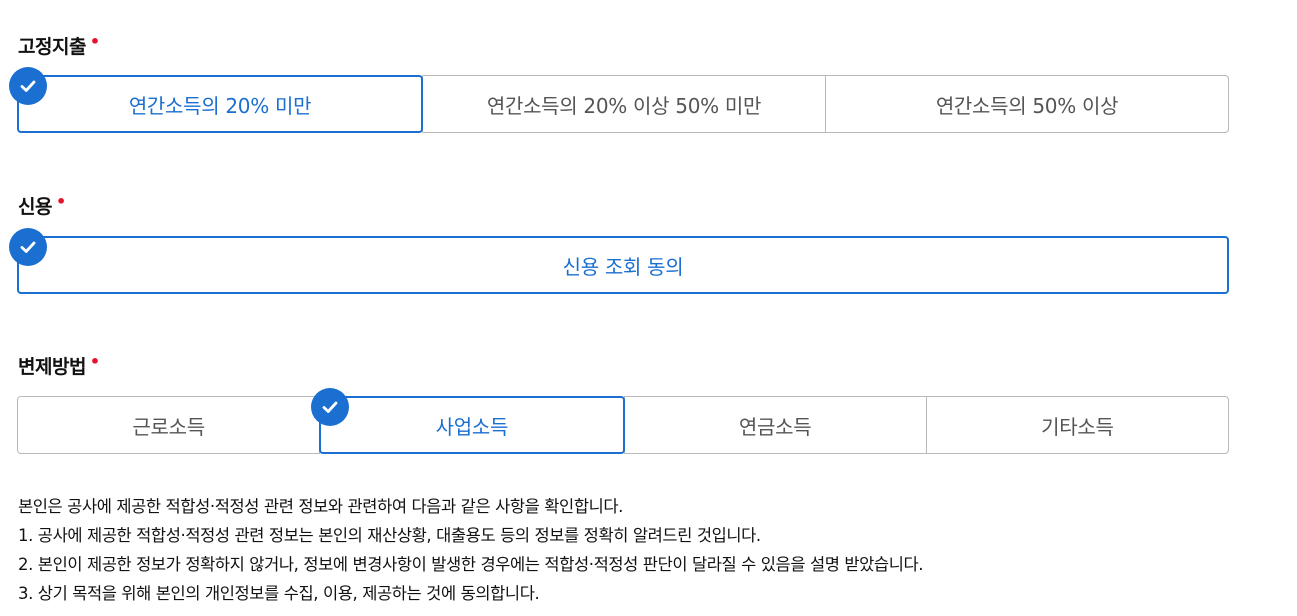  I want to click on option-20-to-50-percent: 연간소득의 20% 이상 50% 미만, so click(624, 104).